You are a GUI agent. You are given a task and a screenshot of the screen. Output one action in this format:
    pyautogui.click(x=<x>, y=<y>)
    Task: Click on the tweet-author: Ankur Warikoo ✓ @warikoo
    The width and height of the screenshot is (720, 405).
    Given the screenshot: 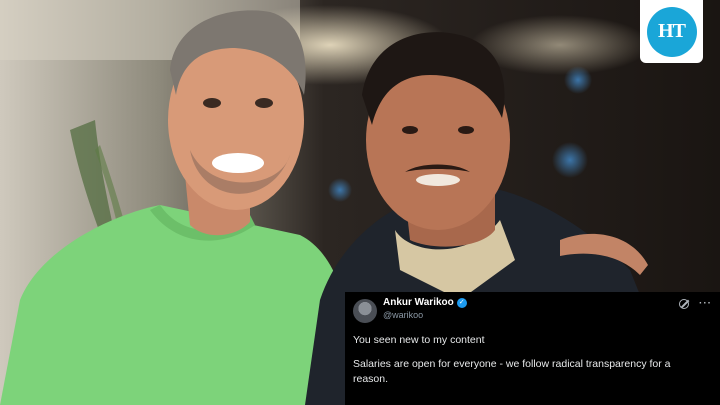 What is the action you would take?
    pyautogui.click(x=425, y=309)
    